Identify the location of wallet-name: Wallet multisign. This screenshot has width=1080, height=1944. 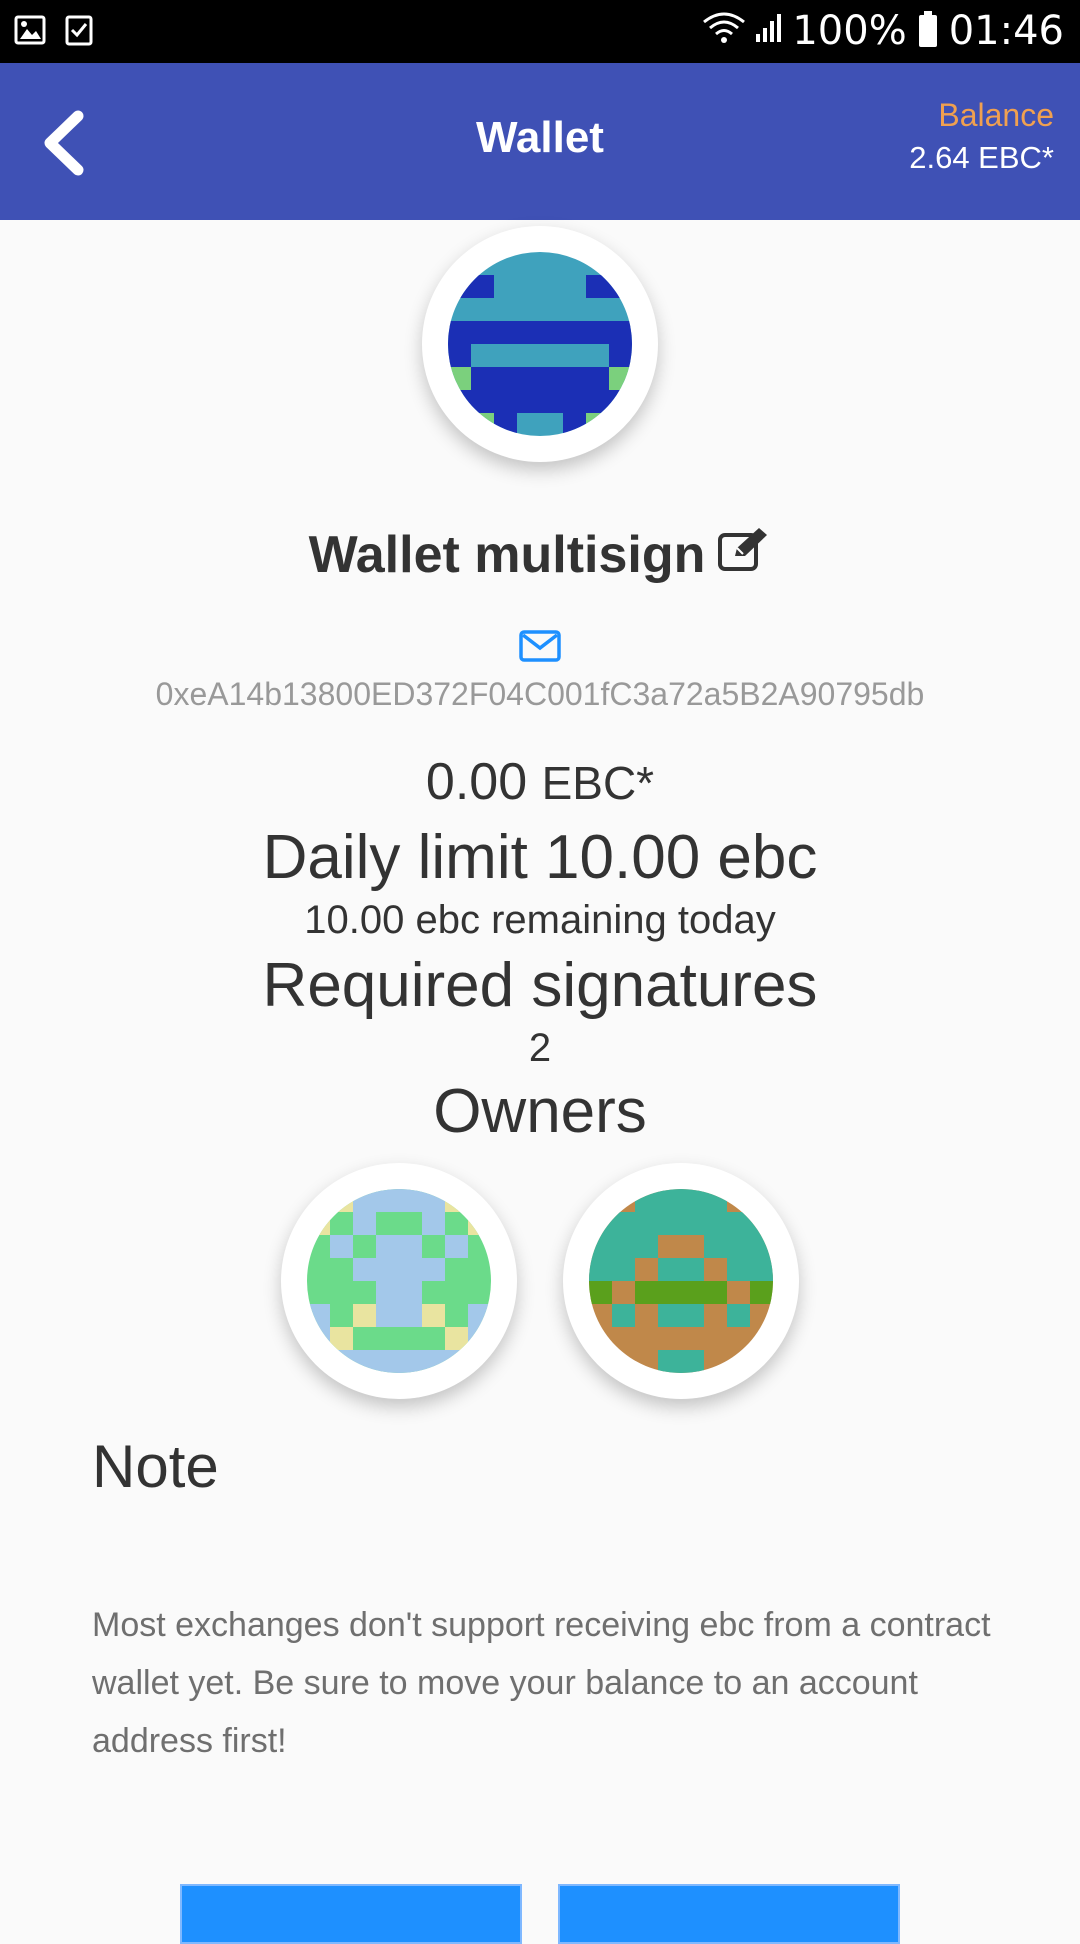
(507, 555).